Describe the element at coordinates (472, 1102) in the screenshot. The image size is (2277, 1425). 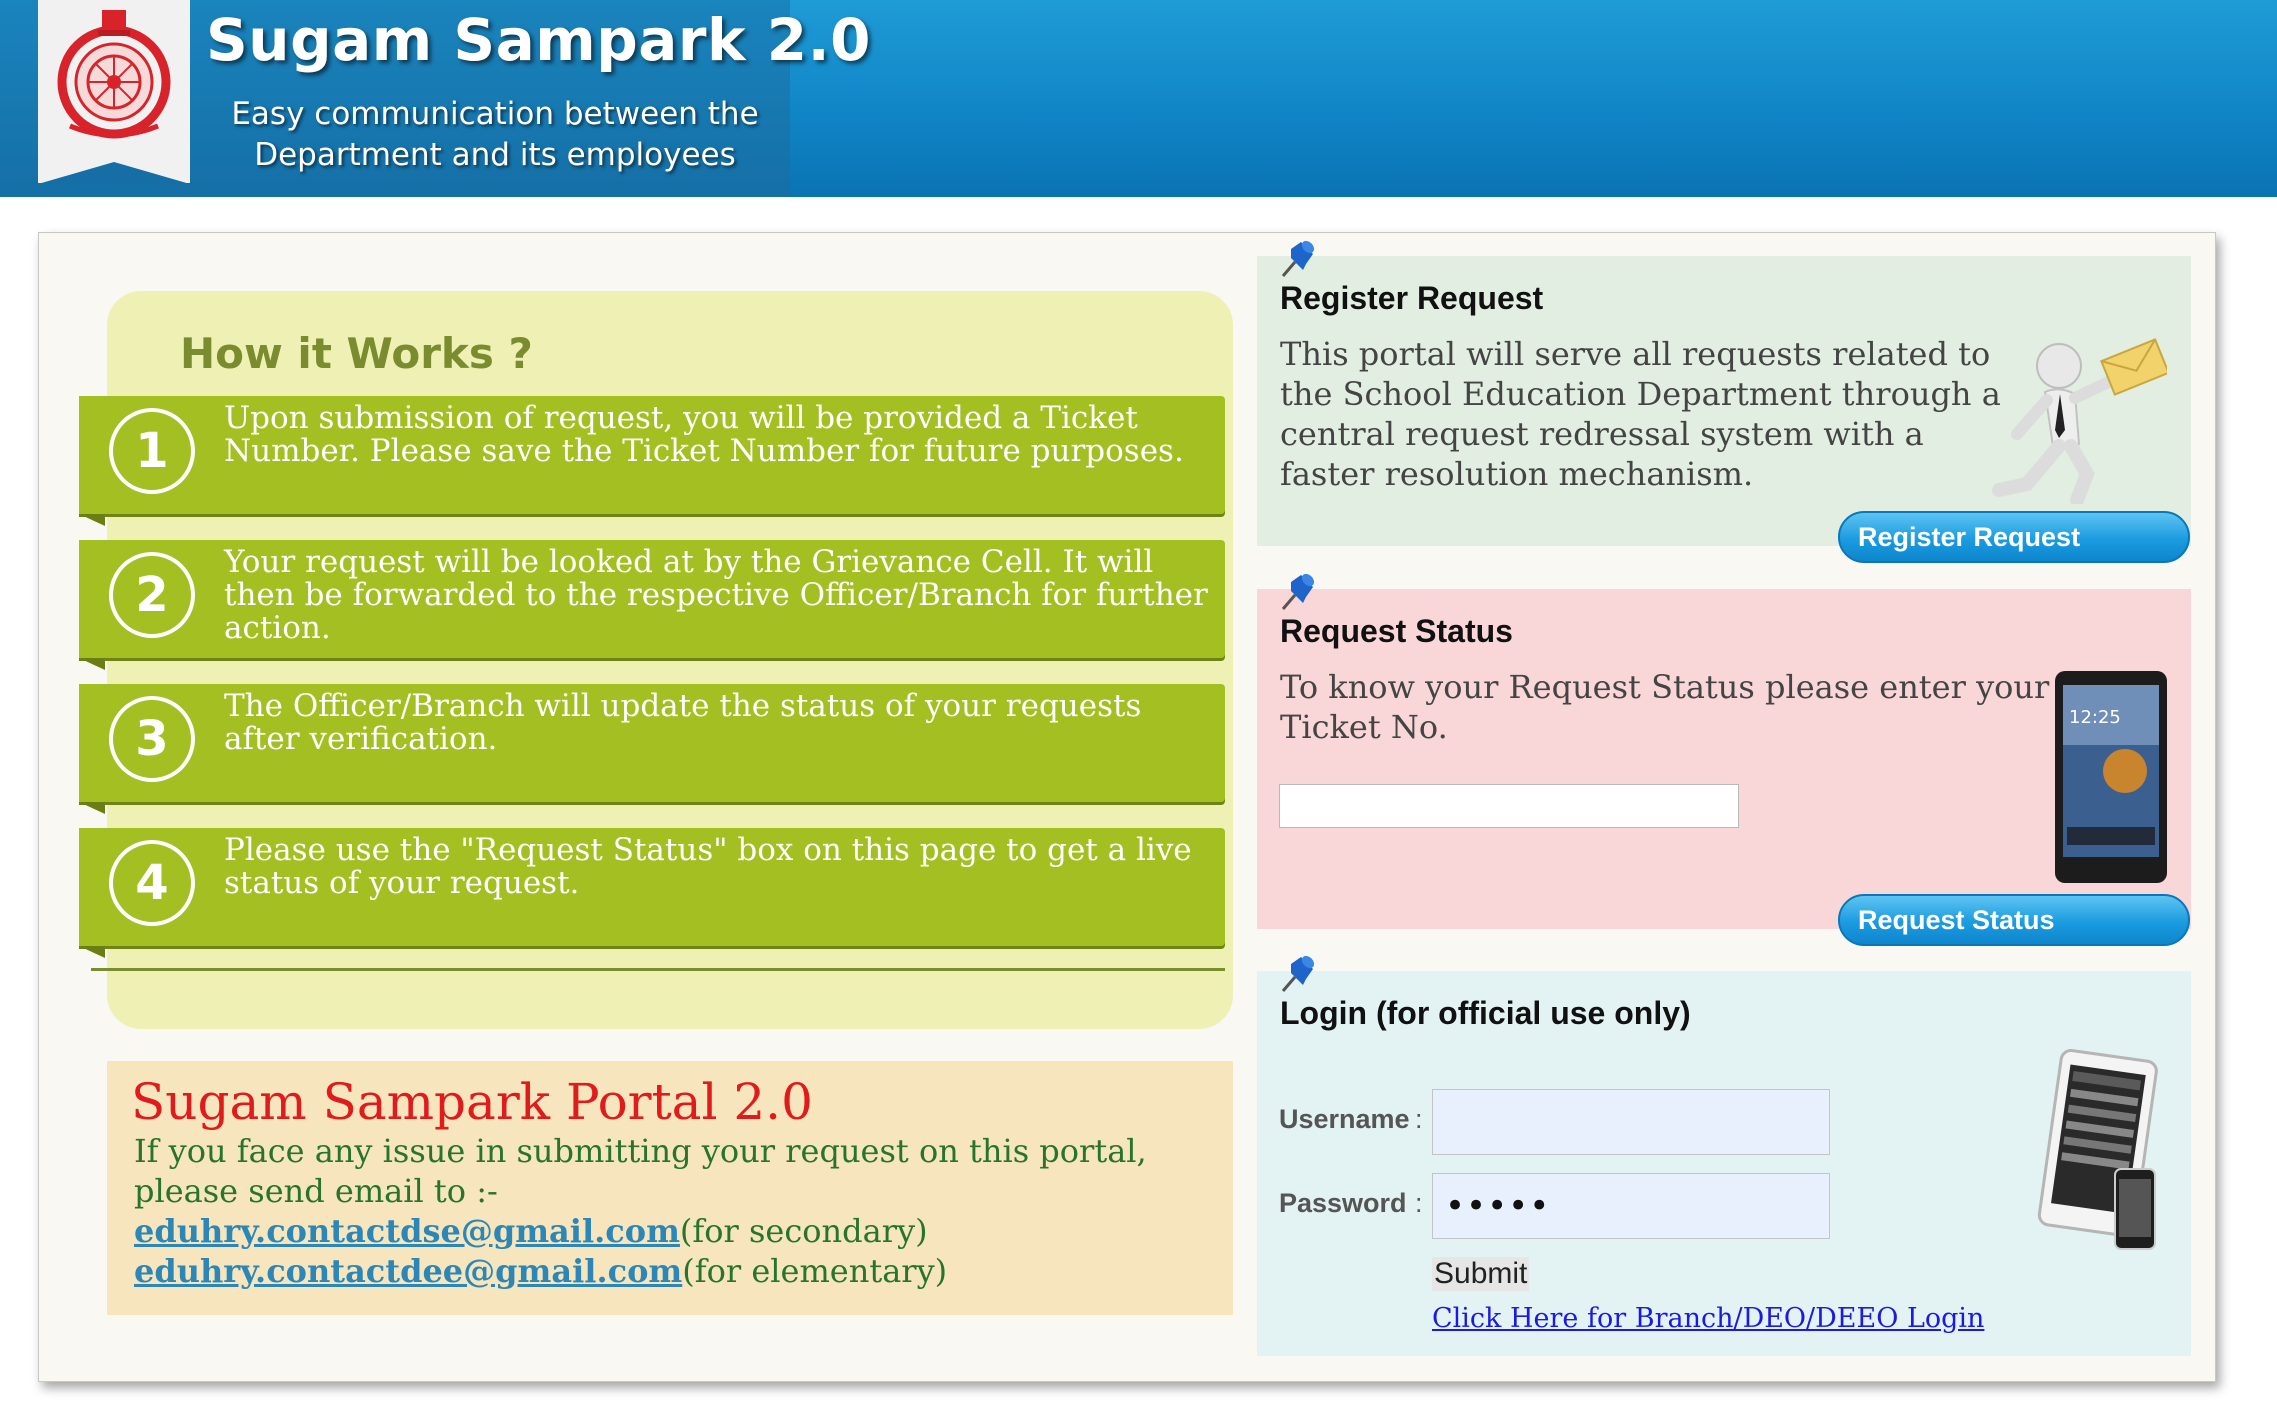
I see `portal-info-title: Sugam Sampark Portal 2.0` at that location.